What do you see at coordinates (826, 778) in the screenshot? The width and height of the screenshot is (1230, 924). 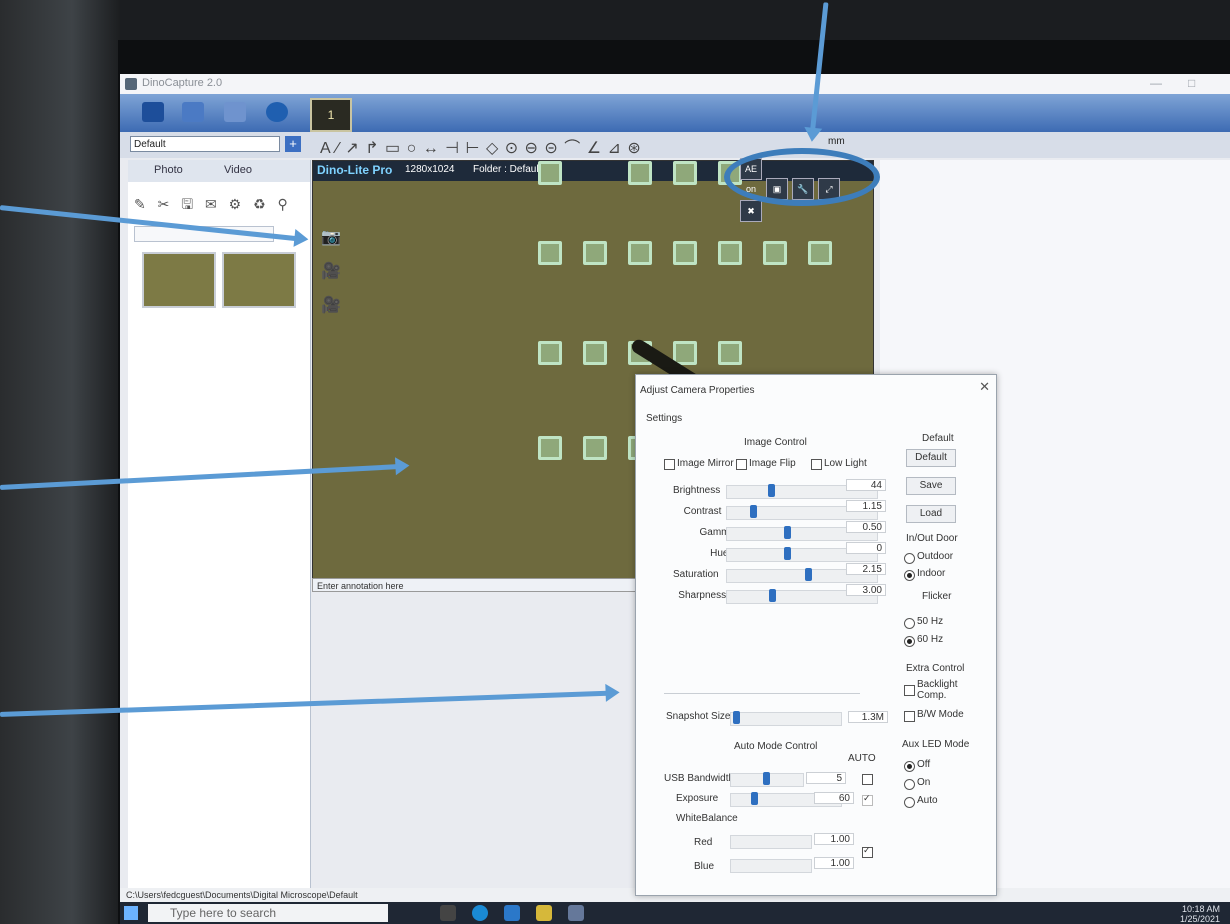 I see `usb-bandwidth-value: 5` at bounding box center [826, 778].